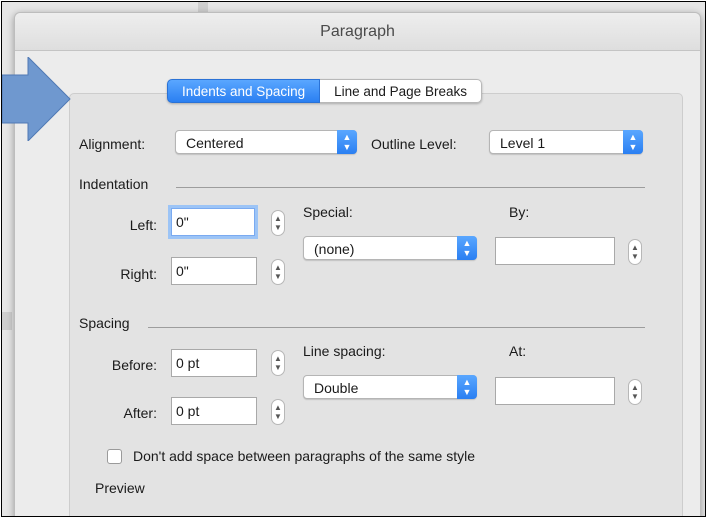 The image size is (707, 518). Describe the element at coordinates (278, 412) in the screenshot. I see `after-stepper: ▲ ▼` at that location.